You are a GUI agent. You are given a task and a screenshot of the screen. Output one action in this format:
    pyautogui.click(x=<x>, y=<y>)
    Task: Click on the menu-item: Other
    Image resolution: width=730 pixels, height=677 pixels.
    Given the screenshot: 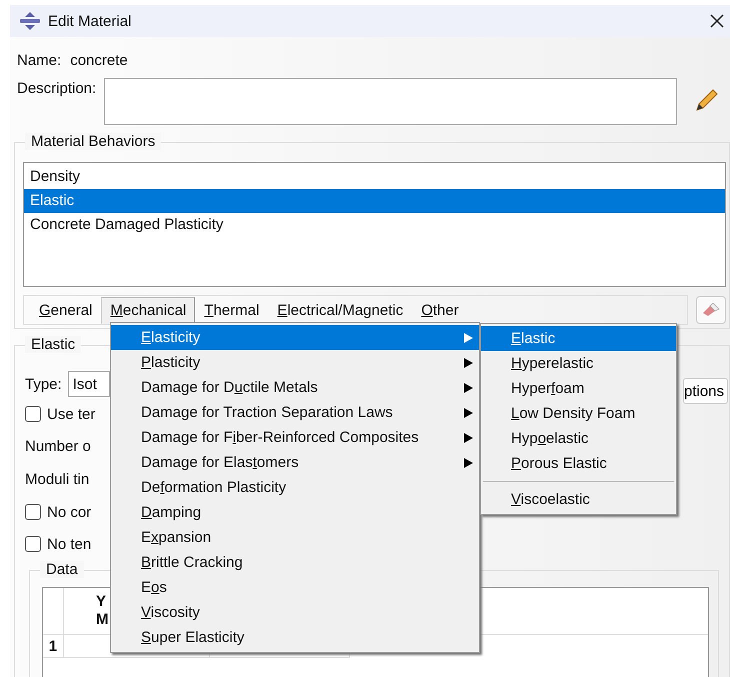 What is the action you would take?
    pyautogui.click(x=440, y=310)
    